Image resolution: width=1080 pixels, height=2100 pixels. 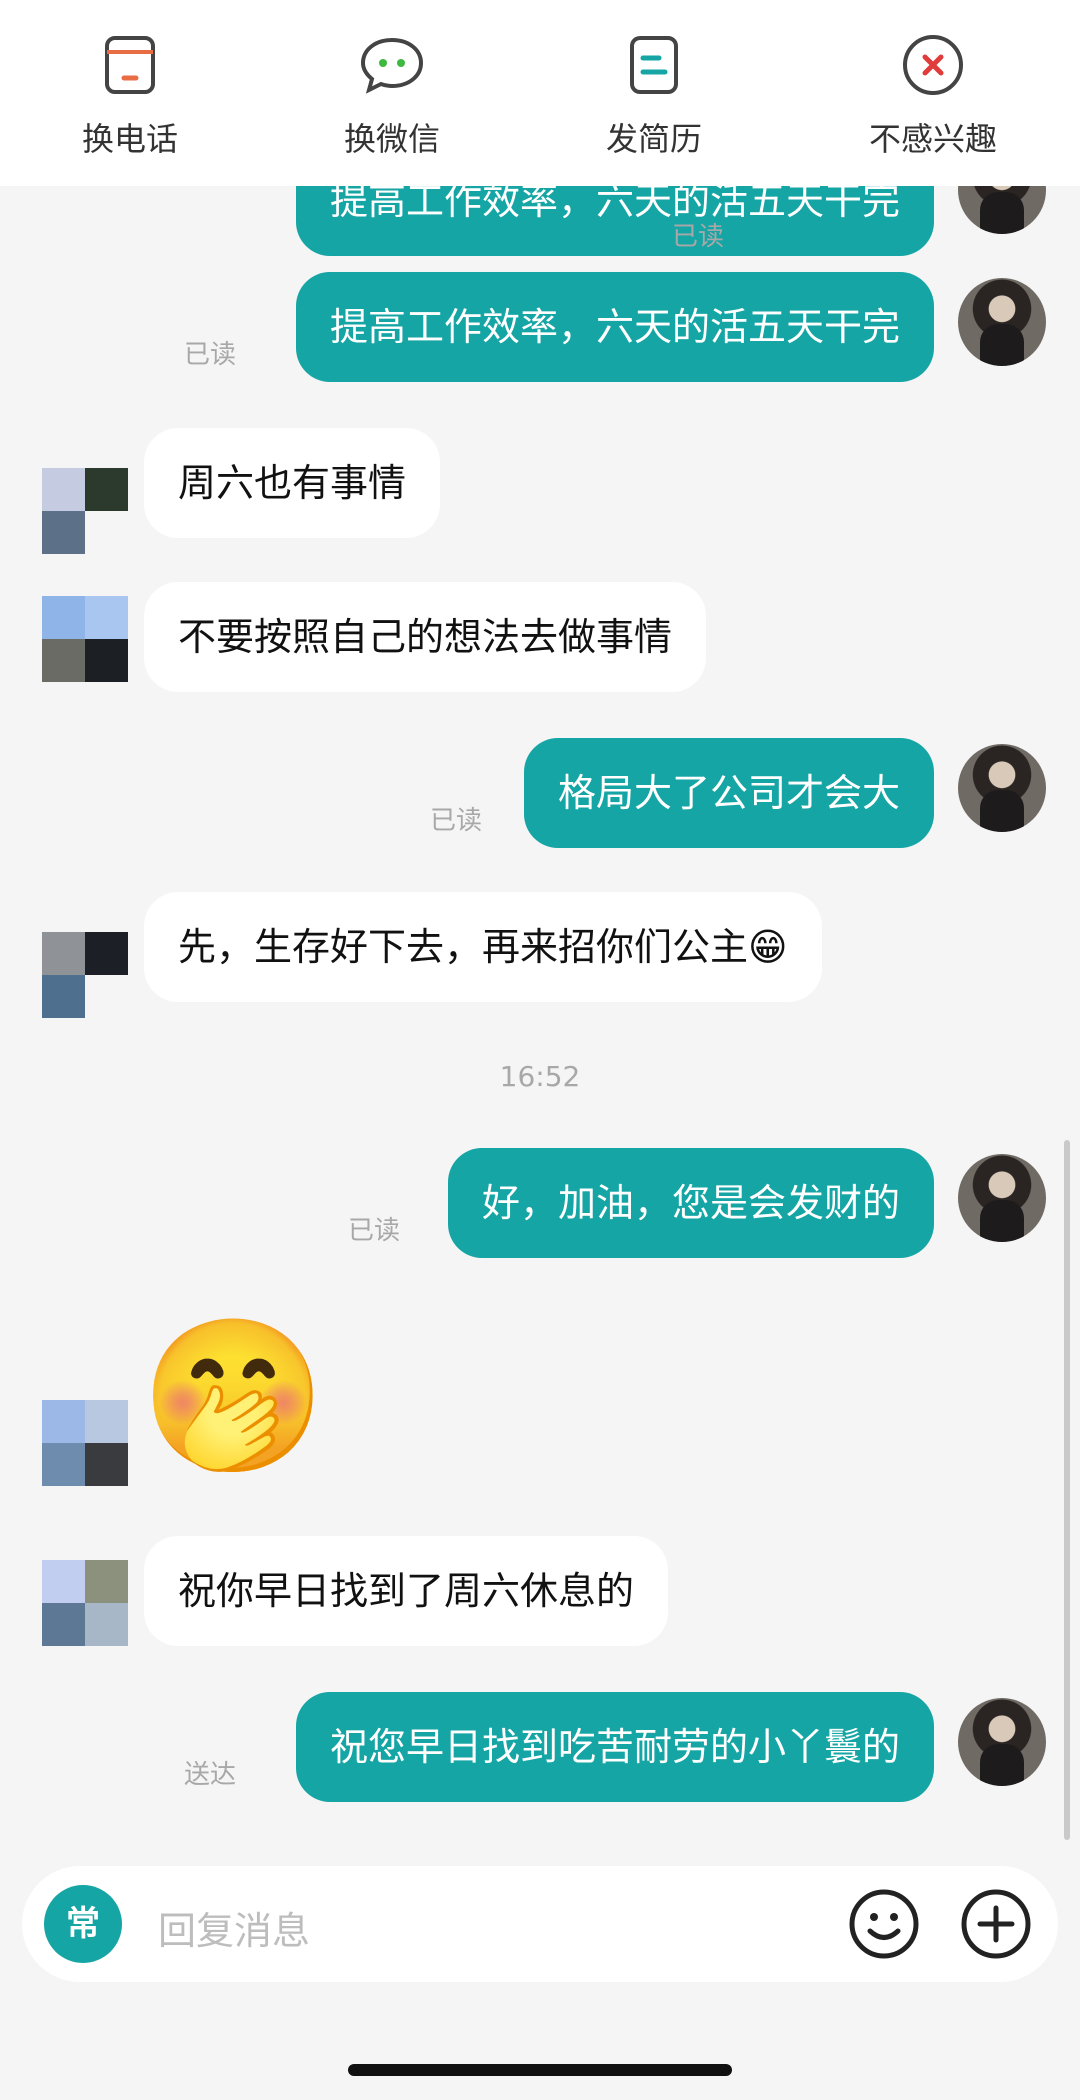 What do you see at coordinates (234, 1927) in the screenshot?
I see `reply-input: 回复消息` at bounding box center [234, 1927].